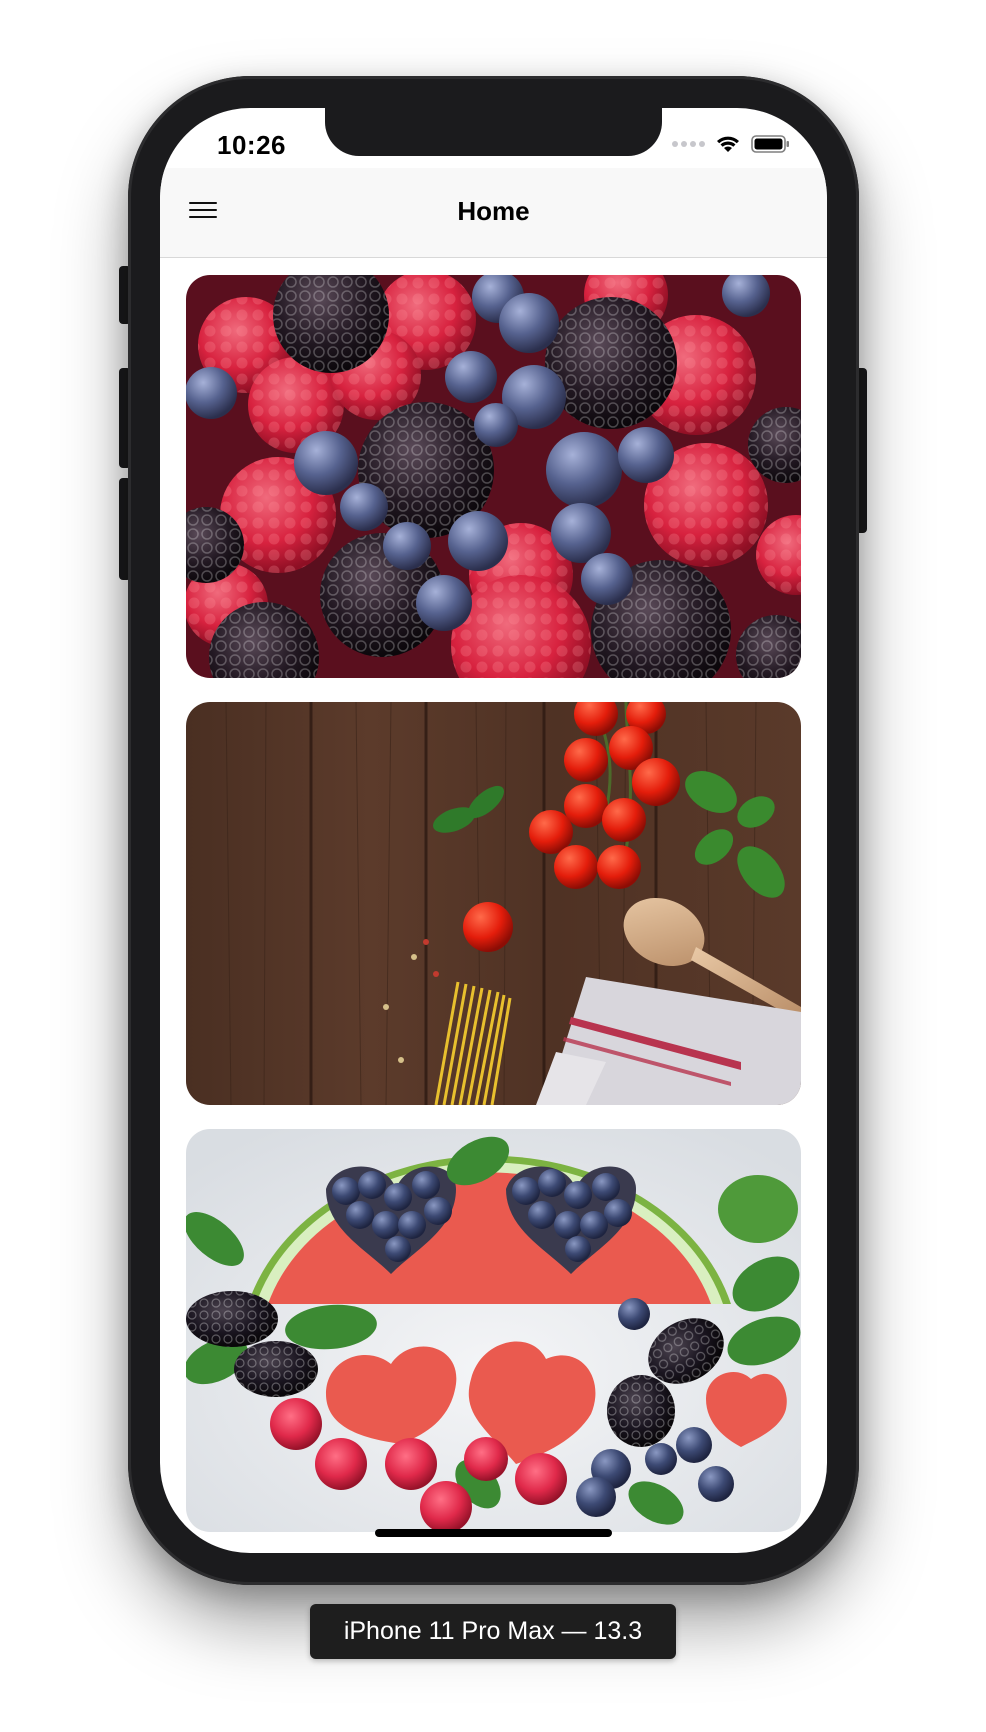 The image size is (986, 1732). I want to click on notch, so click(493, 132).